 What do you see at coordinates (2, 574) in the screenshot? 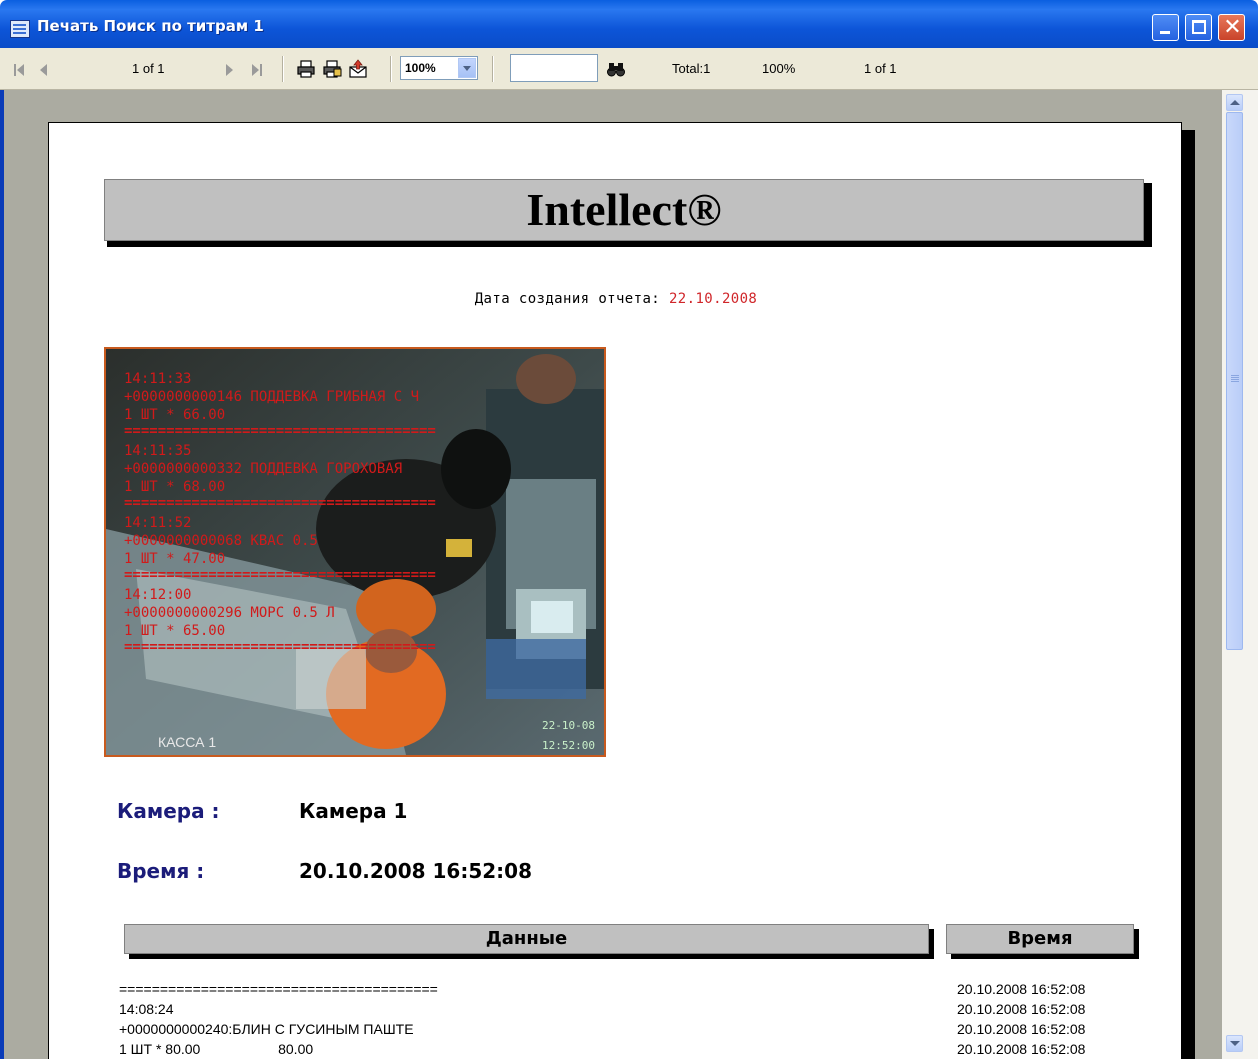
I see `window-border` at bounding box center [2, 574].